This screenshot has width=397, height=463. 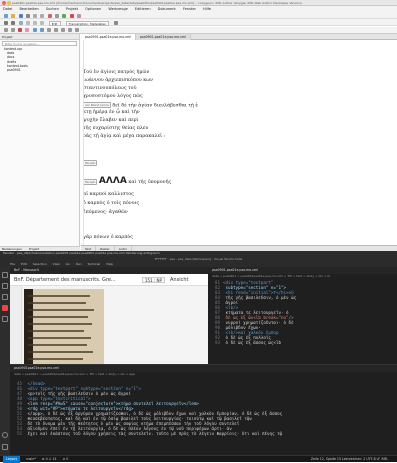 I want to click on menu-item-werkzeuge: Werkzeuge, so click(x=117, y=9).